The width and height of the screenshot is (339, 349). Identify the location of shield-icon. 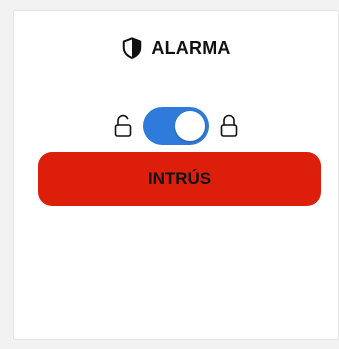
(132, 48).